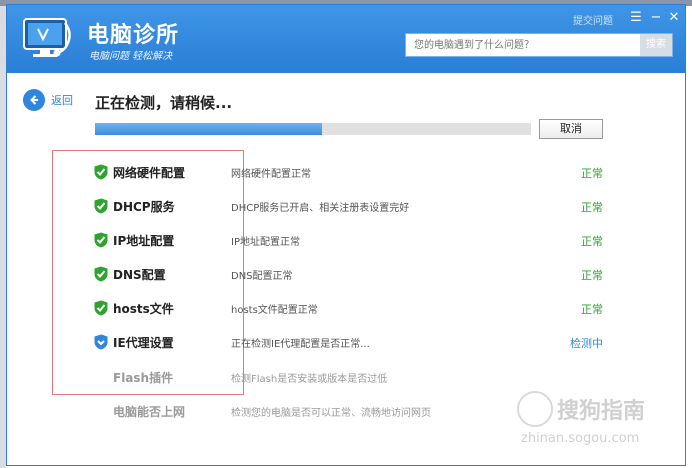 The width and height of the screenshot is (692, 468). Describe the element at coordinates (331, 413) in the screenshot. I see `check-description: 检测您的电脑是否可以正常、流畅地访问网页` at that location.